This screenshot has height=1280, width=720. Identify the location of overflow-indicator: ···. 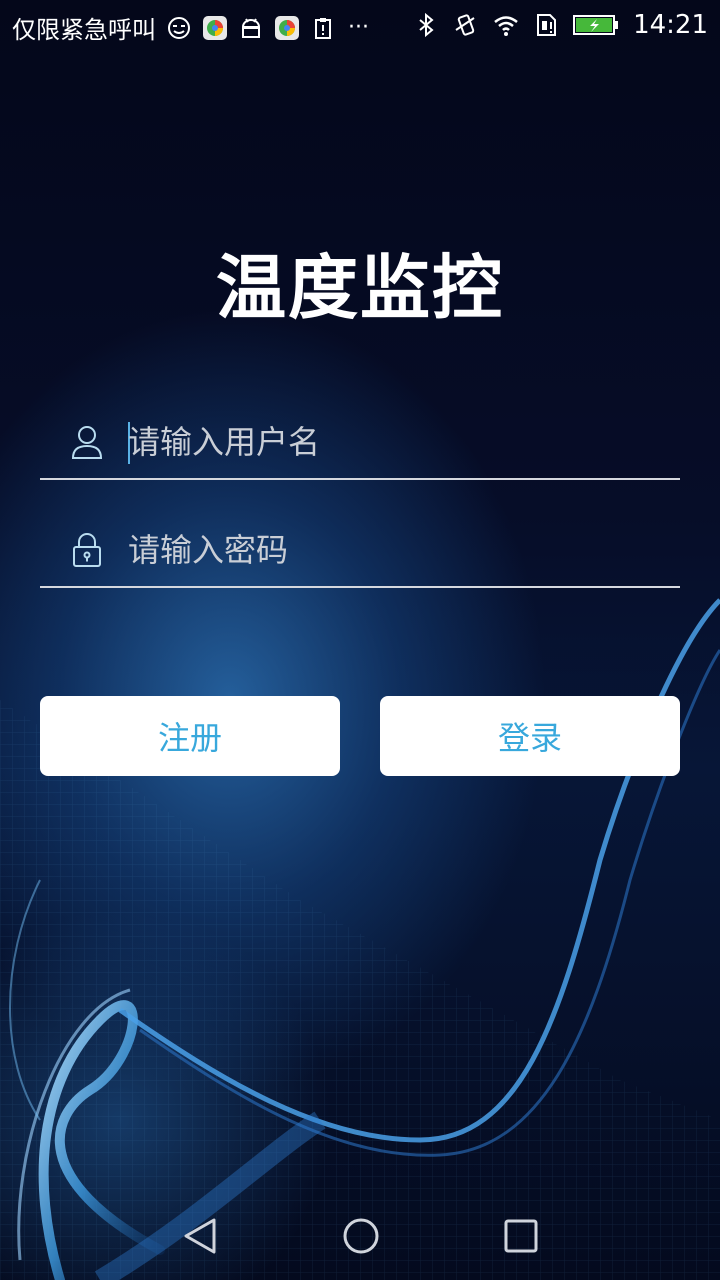
(358, 27).